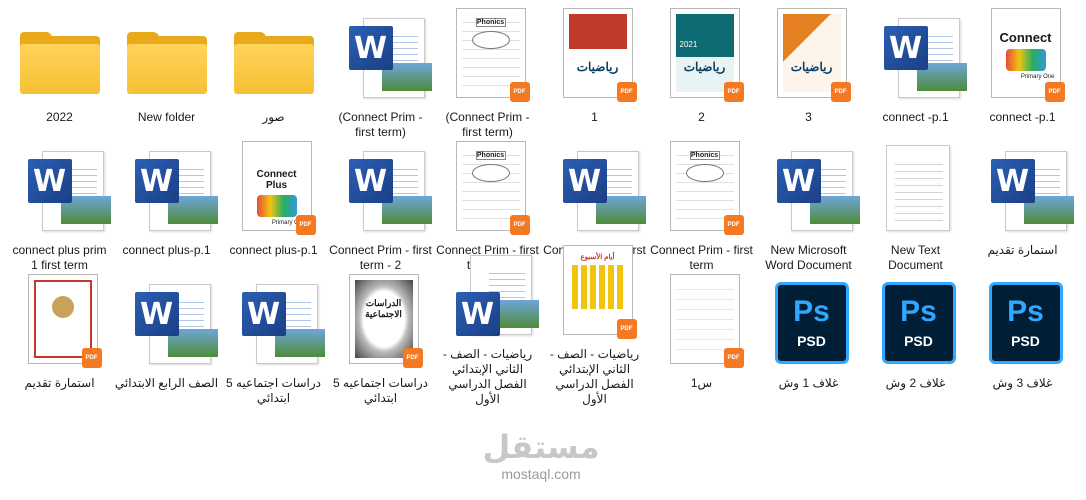  What do you see at coordinates (1022, 340) in the screenshot?
I see `file-item: Ps PSD غلاف 3 وش` at bounding box center [1022, 340].